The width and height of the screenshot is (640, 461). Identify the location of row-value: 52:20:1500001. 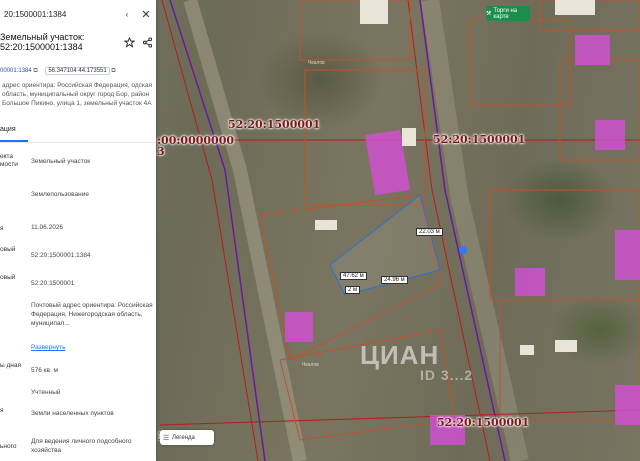
(53, 283).